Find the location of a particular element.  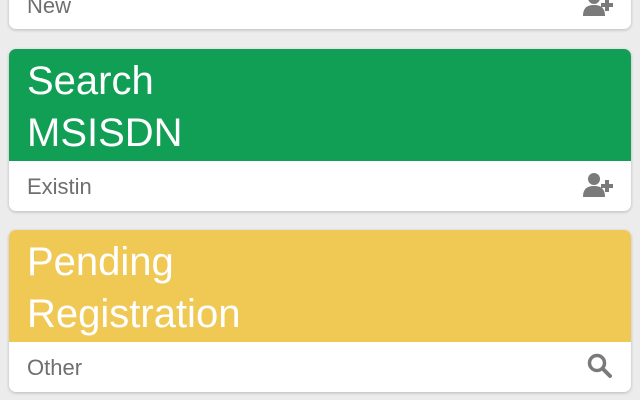

card-footer-label: Other is located at coordinates (55, 367).